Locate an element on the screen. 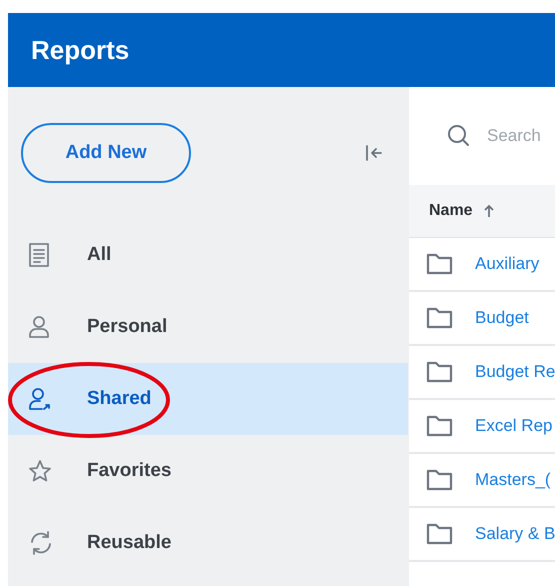 The height and width of the screenshot is (586, 555). search-icon is located at coordinates (459, 136).